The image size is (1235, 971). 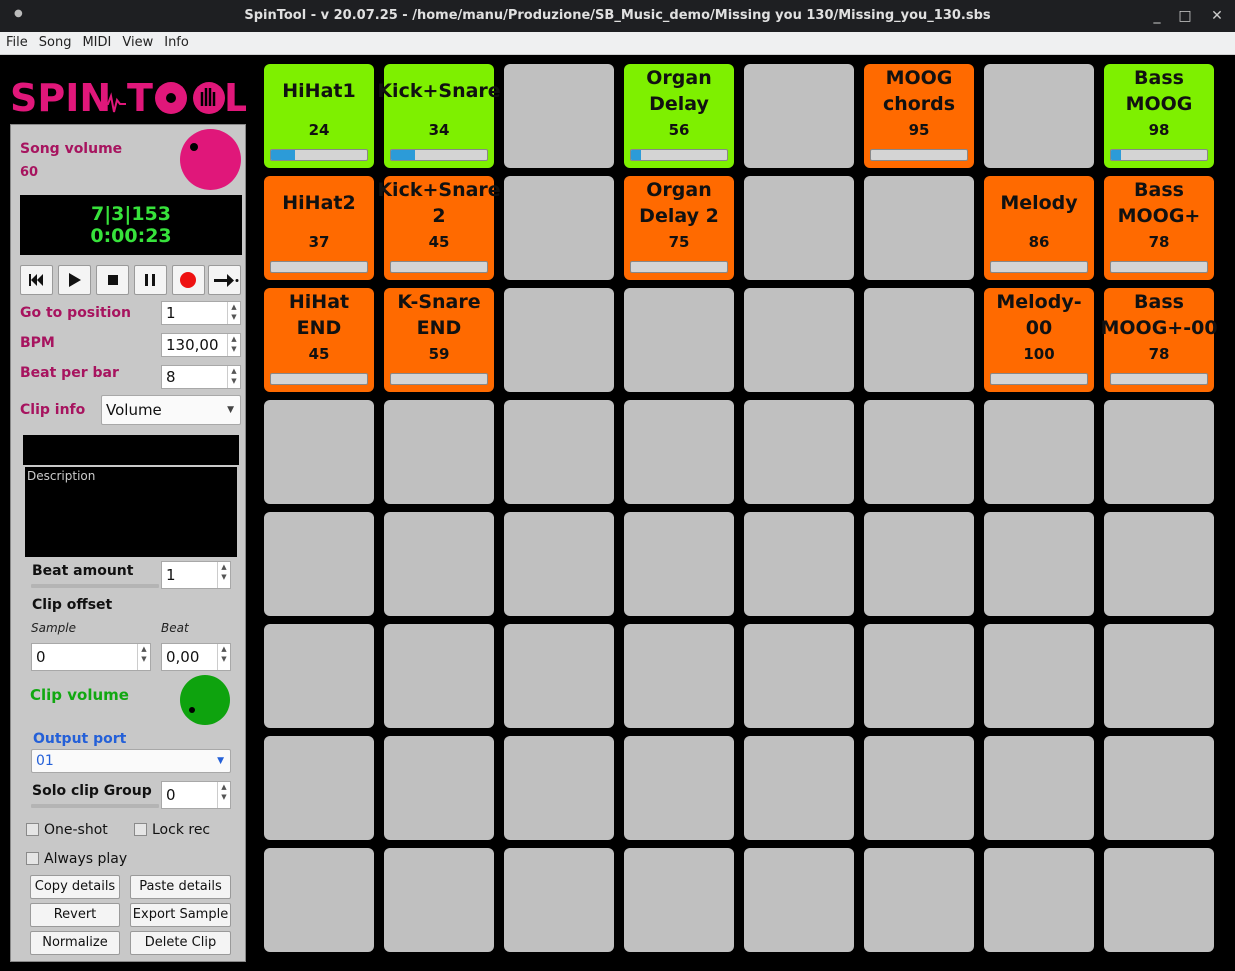 What do you see at coordinates (201, 377) in the screenshot?
I see `beat-per-bar-input: 8 ▲ ▼` at bounding box center [201, 377].